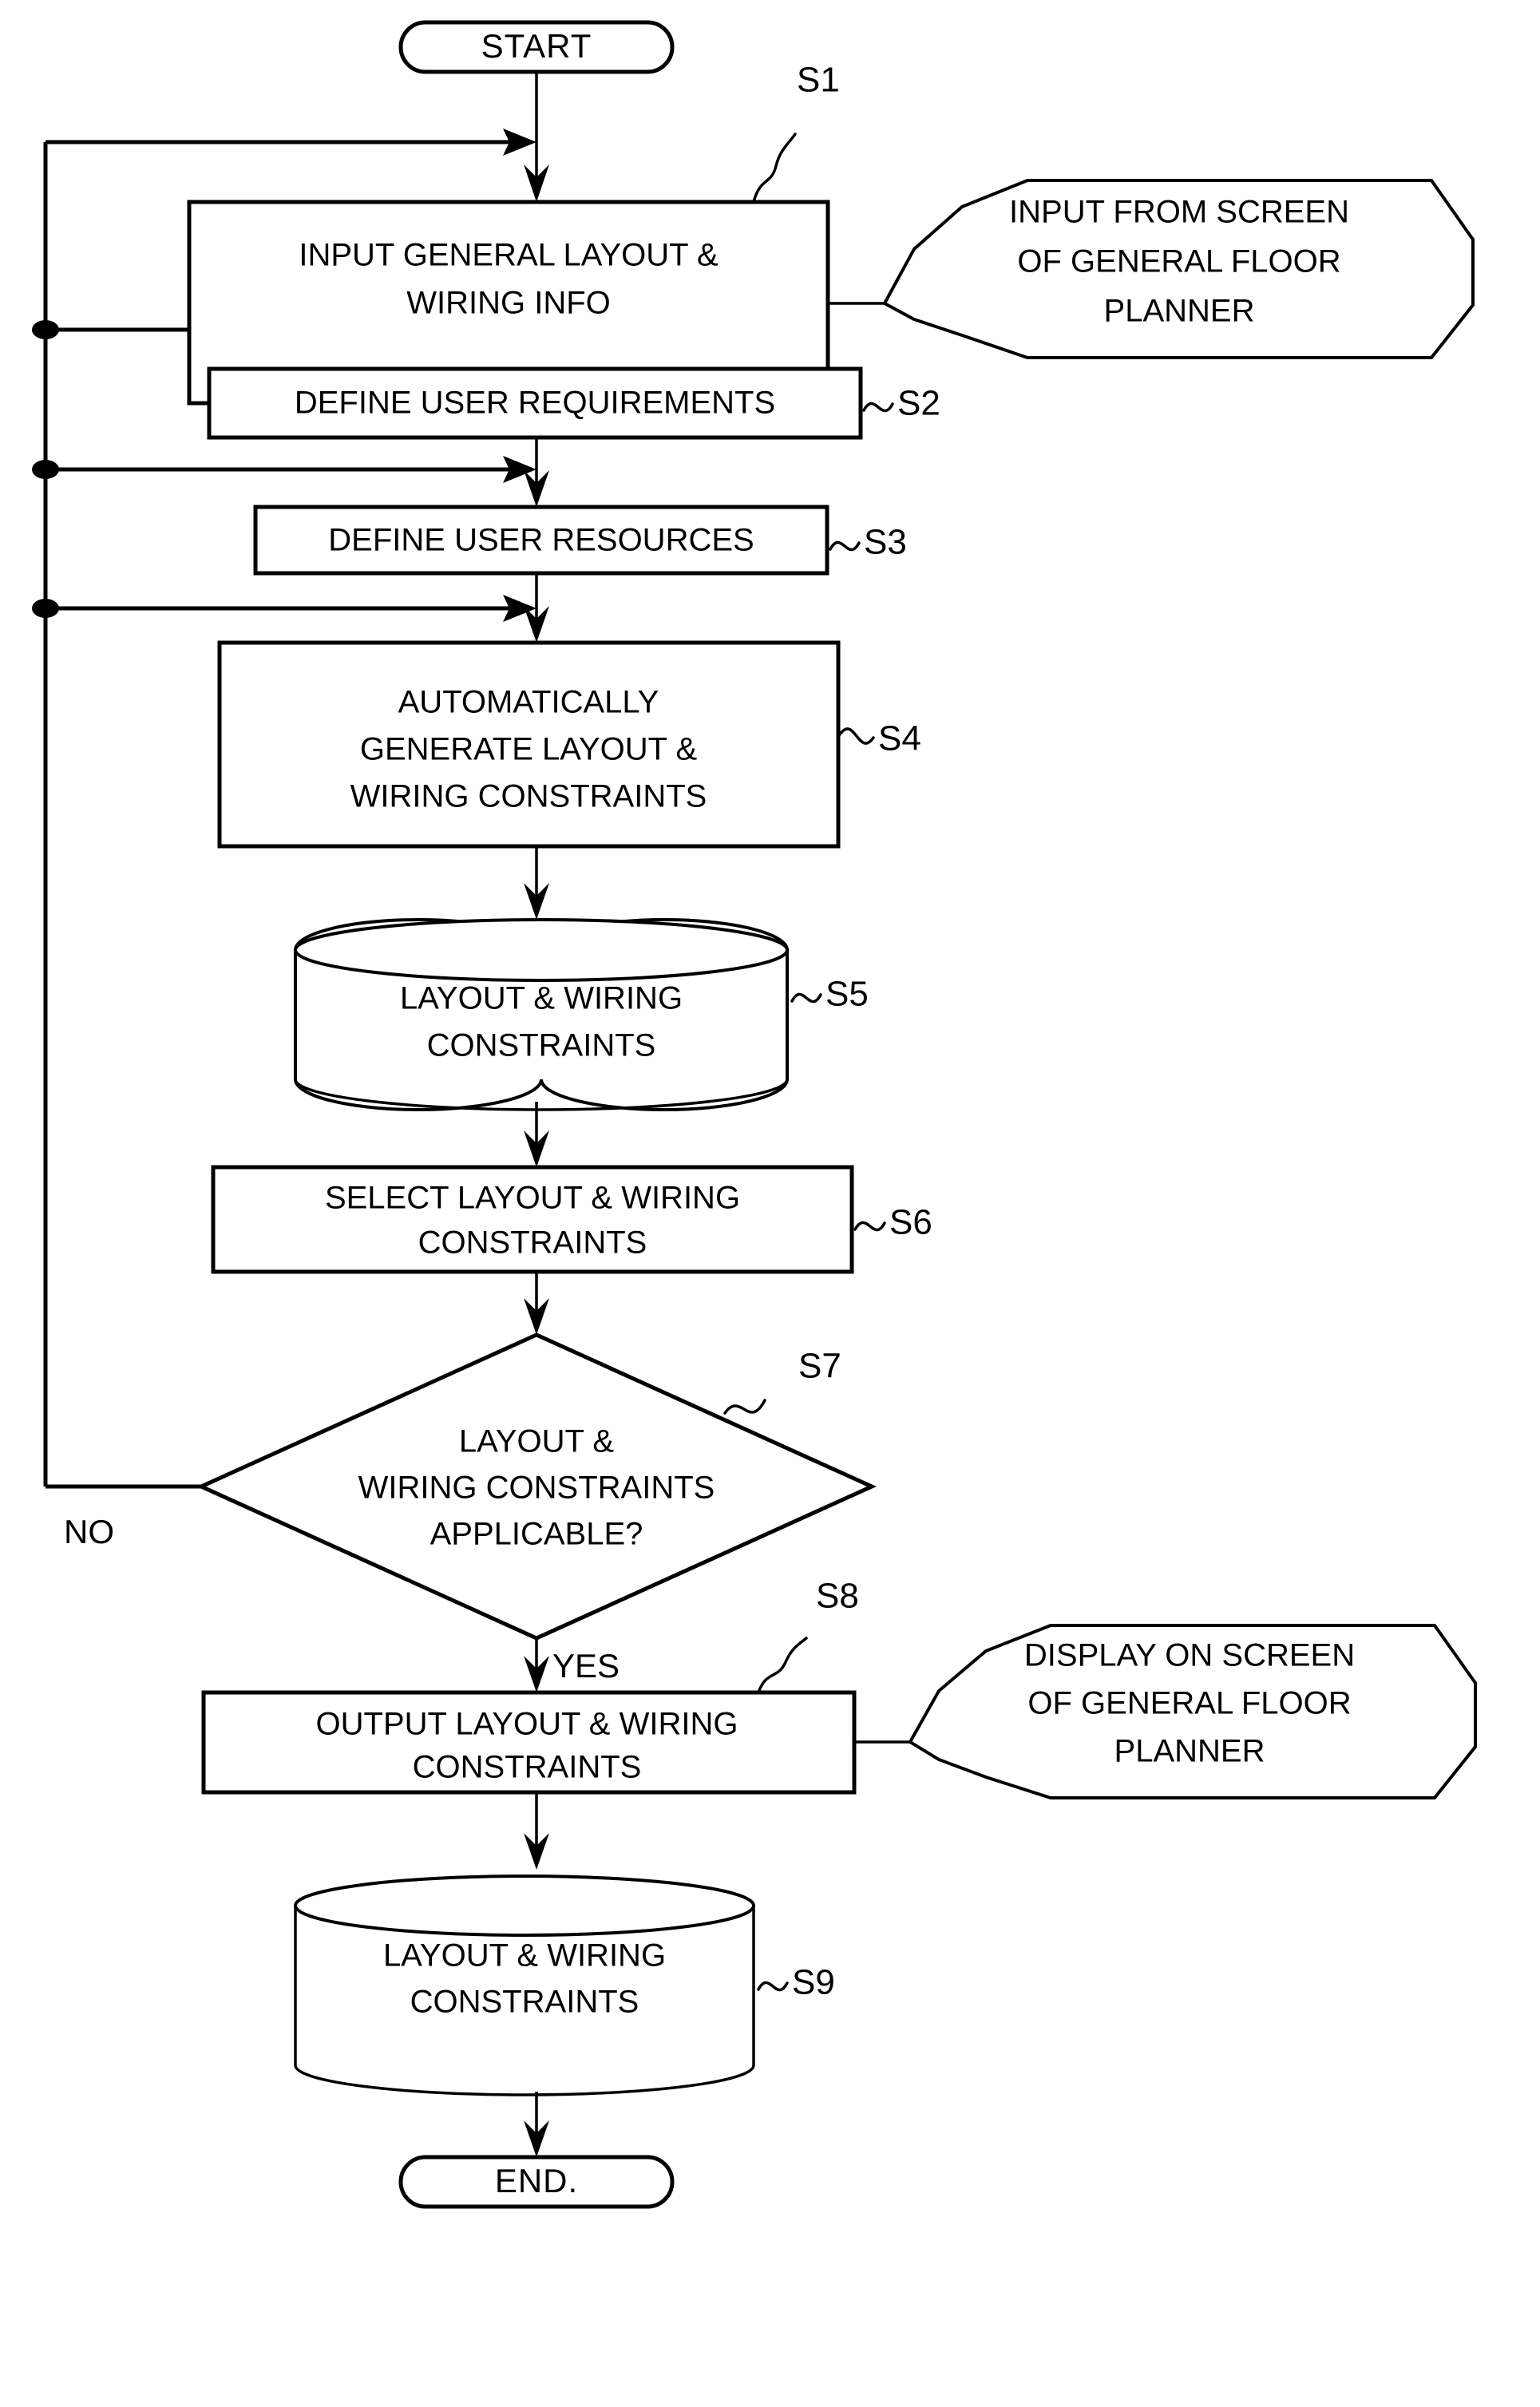 The image size is (1540, 2407). I want to click on s6-leader-line, so click(869, 1226).